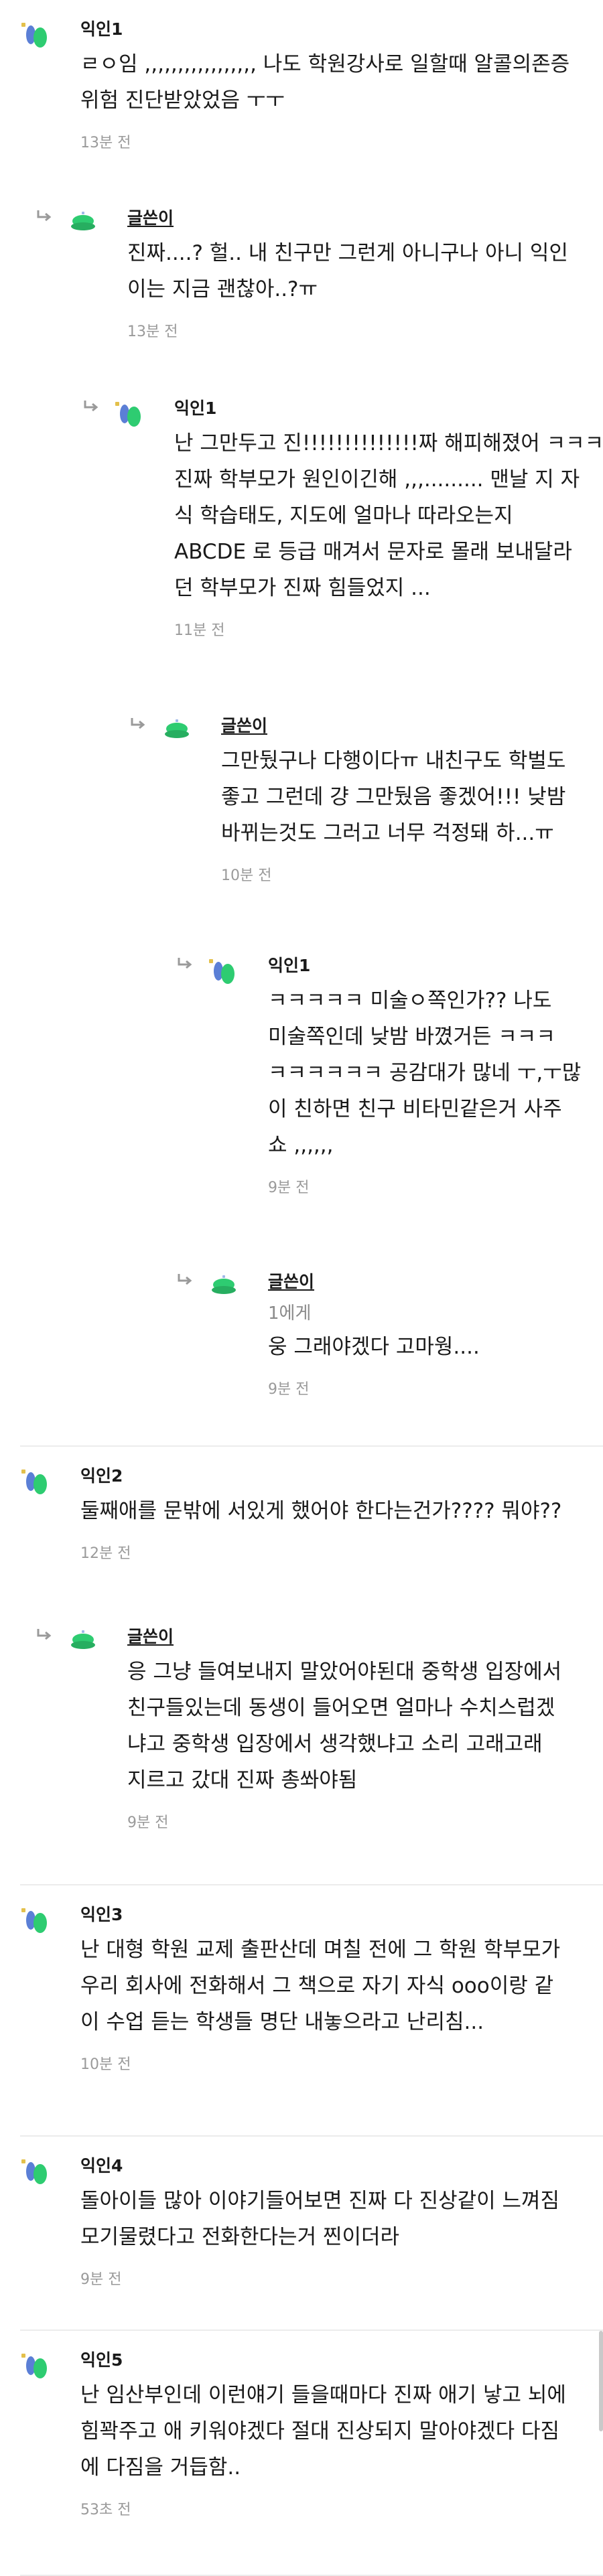 The image size is (603, 2576). Describe the element at coordinates (102, 1475) in the screenshot. I see `comment-author: 익인2` at that location.